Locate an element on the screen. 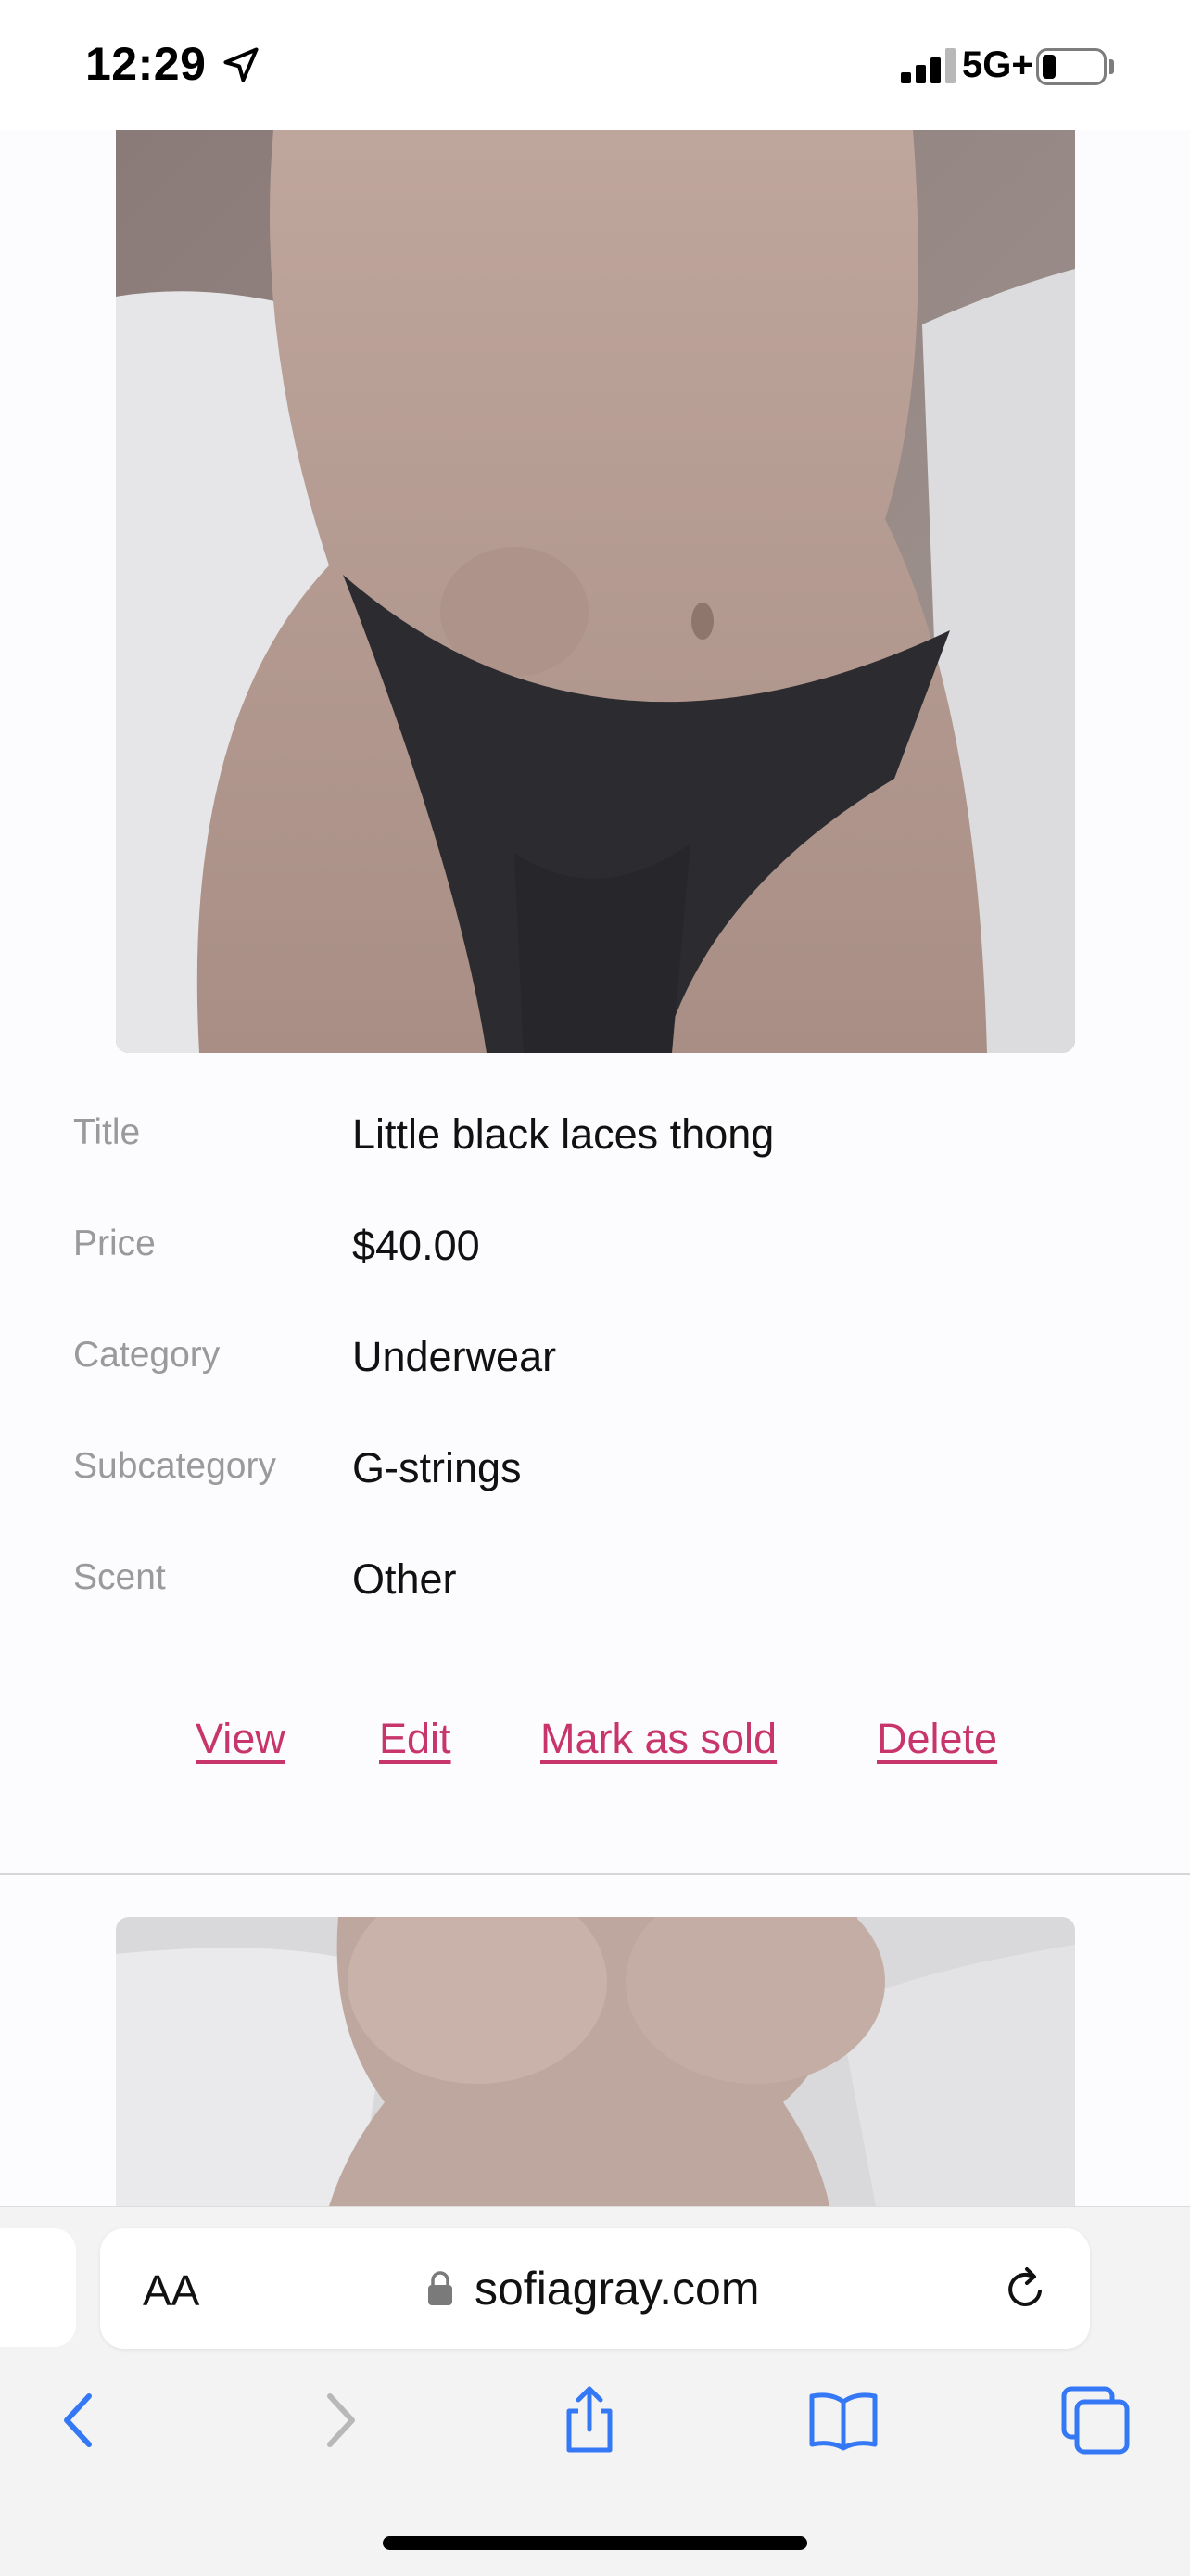 The height and width of the screenshot is (2576, 1190). share-icon is located at coordinates (589, 2419).